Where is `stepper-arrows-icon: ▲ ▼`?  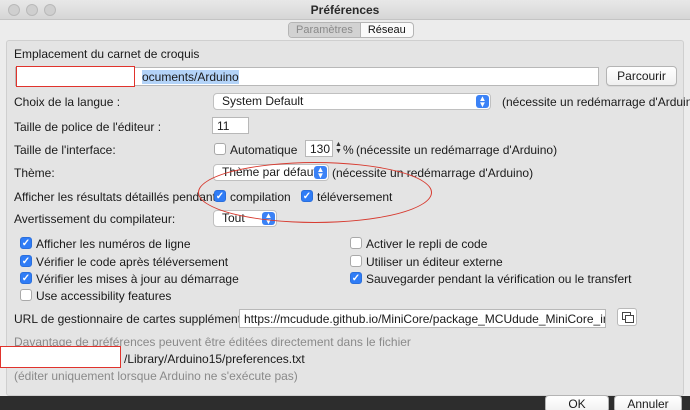
stepper-arrows-icon: ▲ ▼ is located at coordinates (338, 149).